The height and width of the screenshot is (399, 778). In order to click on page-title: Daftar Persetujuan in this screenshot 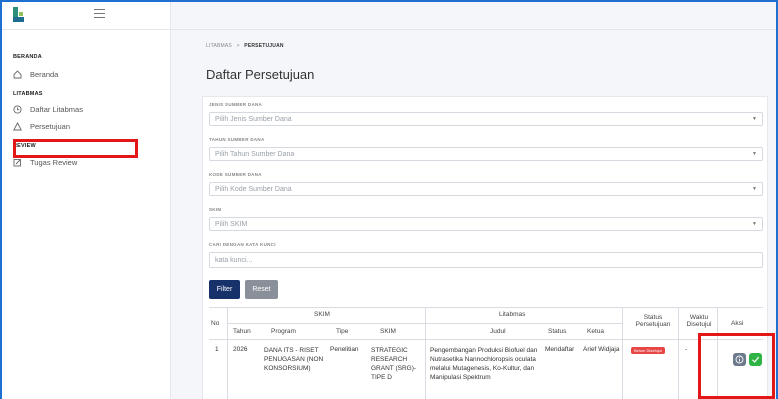, I will do `click(260, 74)`.